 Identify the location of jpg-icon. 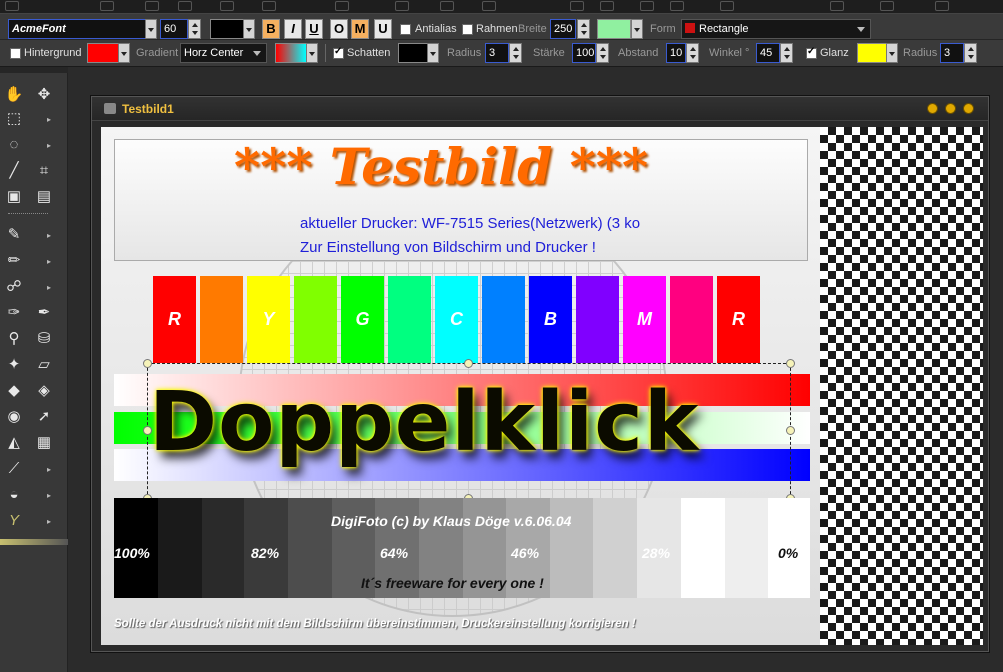
(577, 6).